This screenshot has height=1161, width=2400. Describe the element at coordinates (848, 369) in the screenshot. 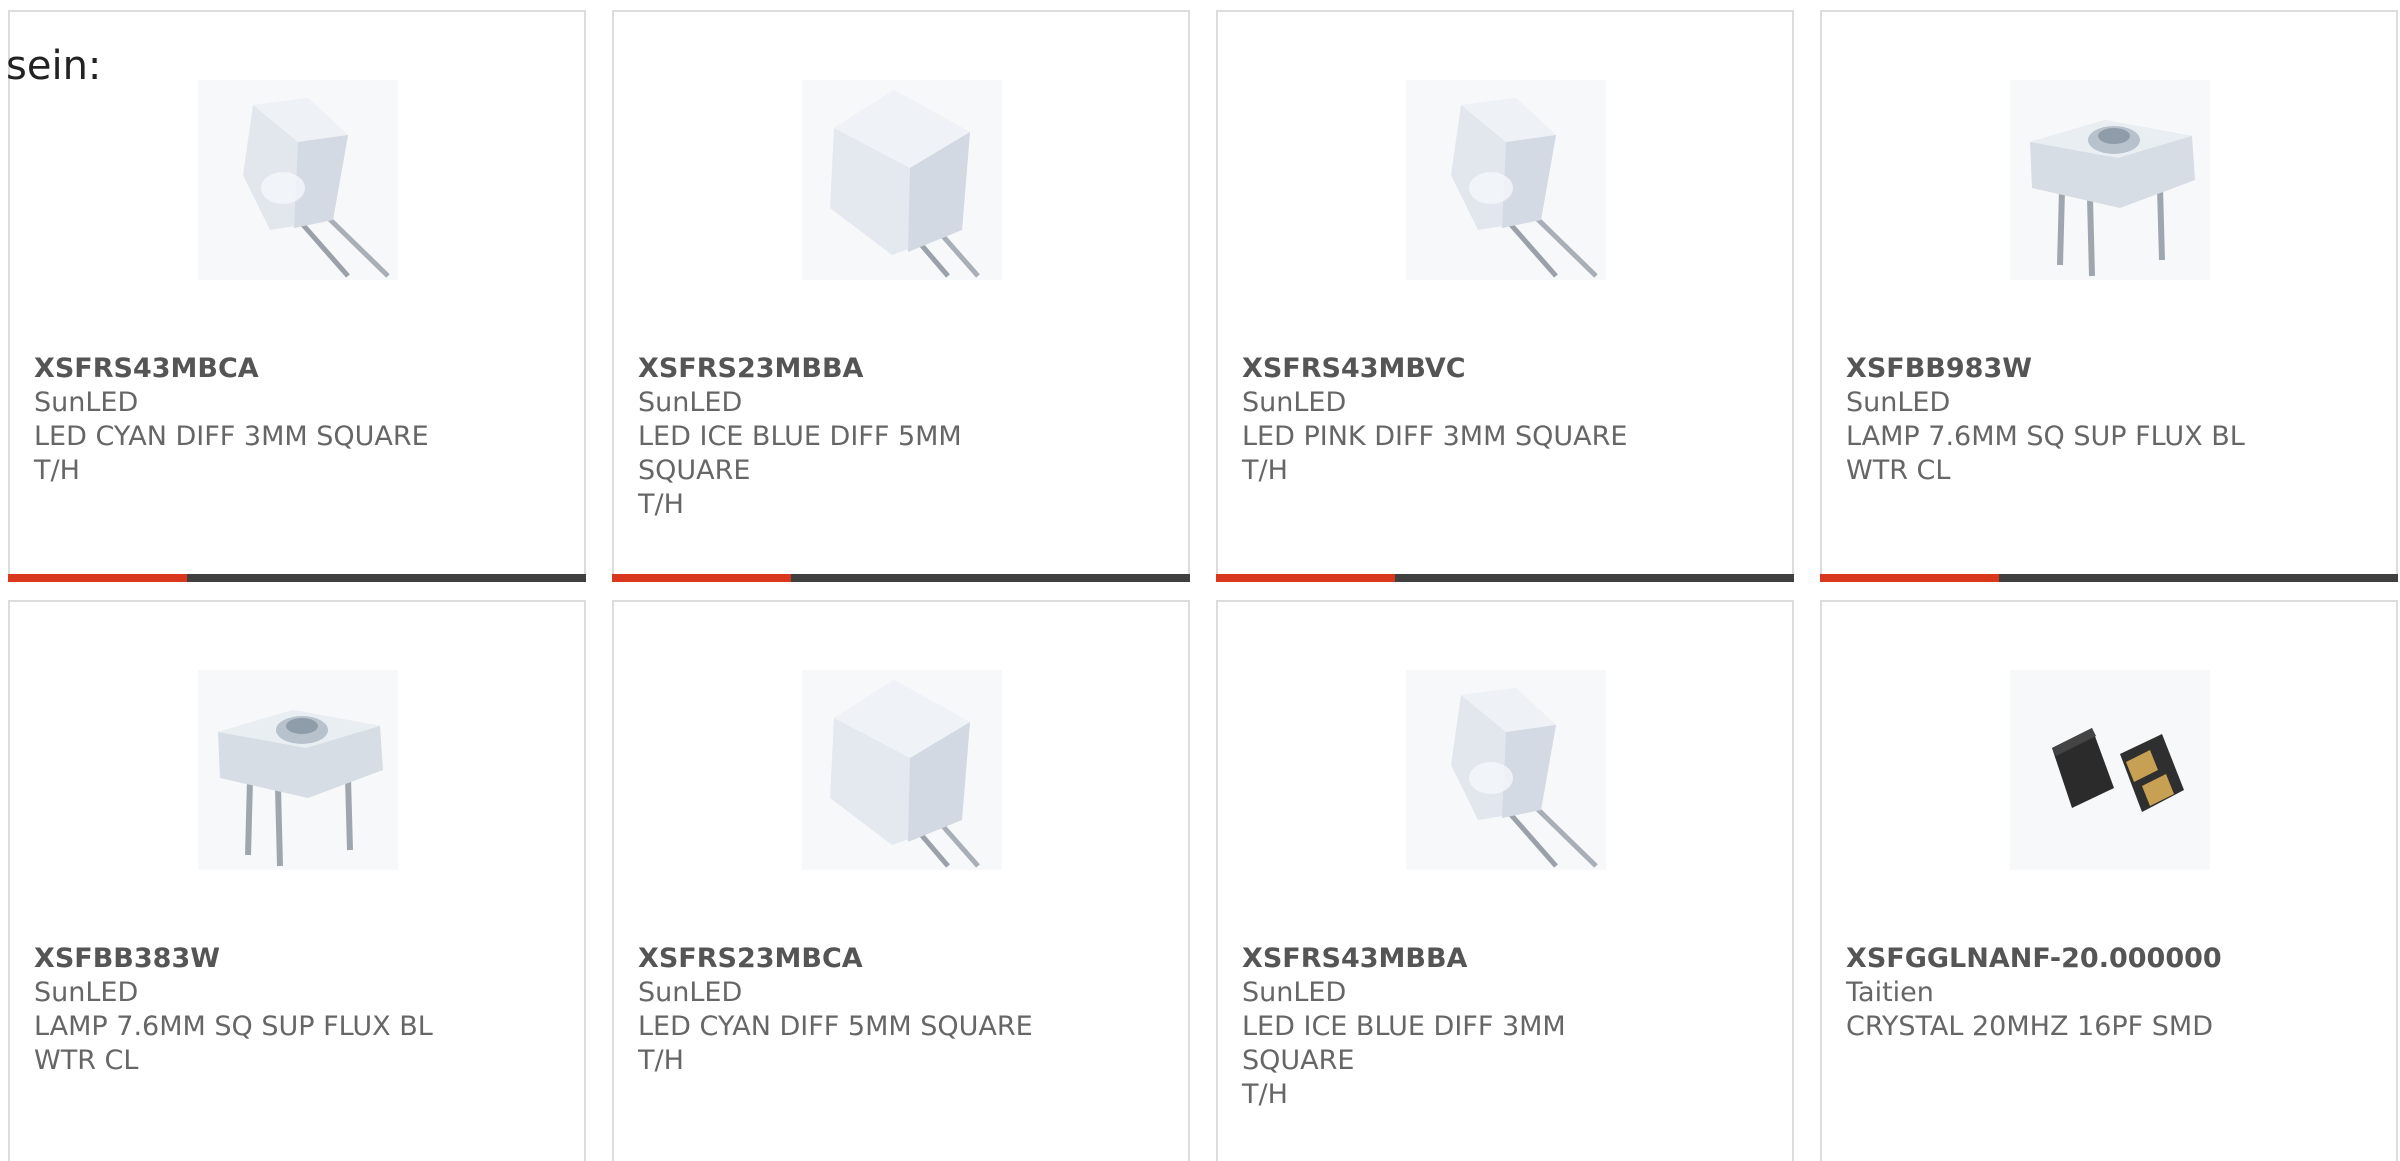

I see `part-number: XSFRS23MBBA` at that location.